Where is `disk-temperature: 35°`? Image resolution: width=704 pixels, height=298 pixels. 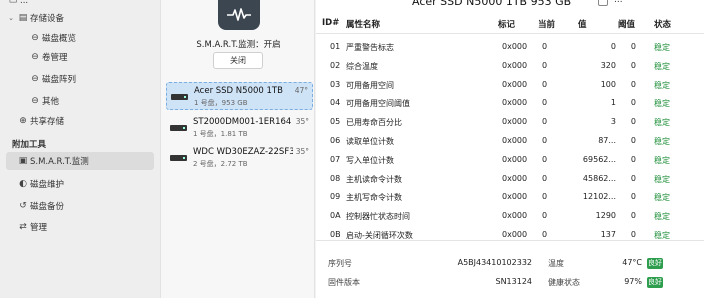
disk-temperature: 35° is located at coordinates (302, 121).